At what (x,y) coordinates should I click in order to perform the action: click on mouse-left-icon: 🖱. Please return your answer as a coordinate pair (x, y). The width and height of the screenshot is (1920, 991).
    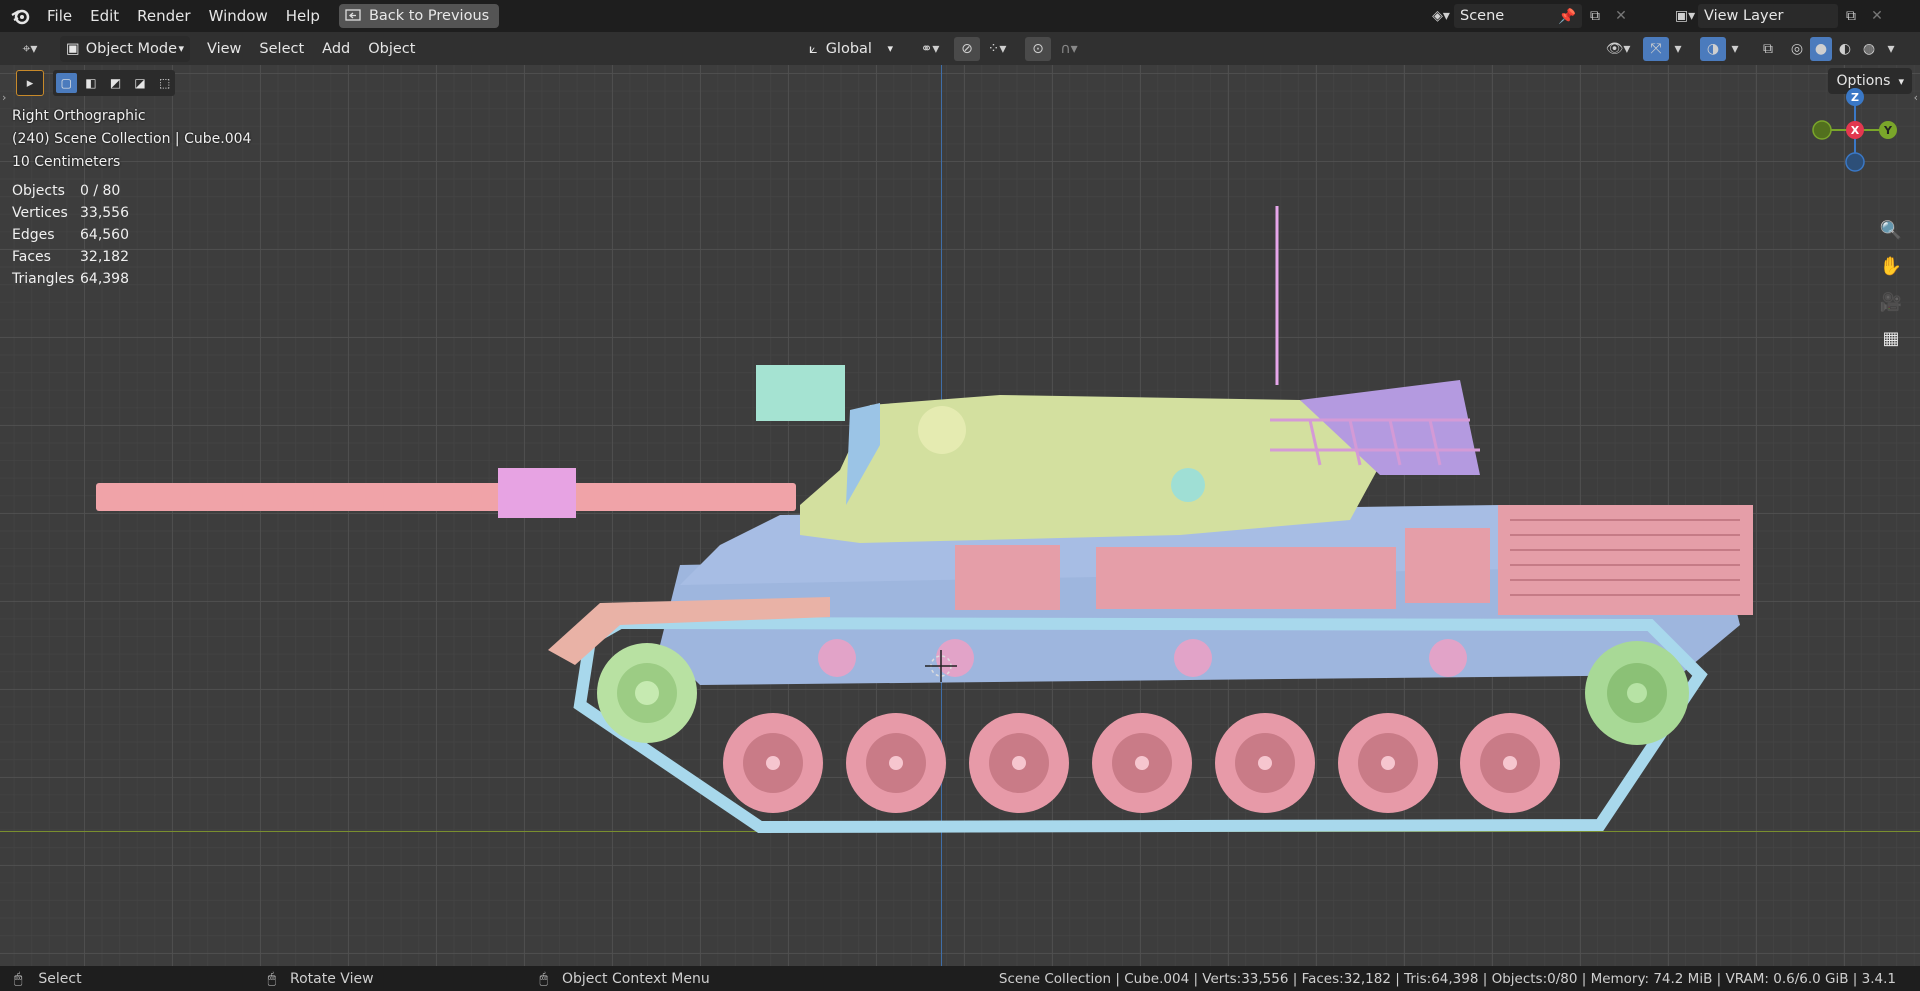
    Looking at the image, I should click on (18, 978).